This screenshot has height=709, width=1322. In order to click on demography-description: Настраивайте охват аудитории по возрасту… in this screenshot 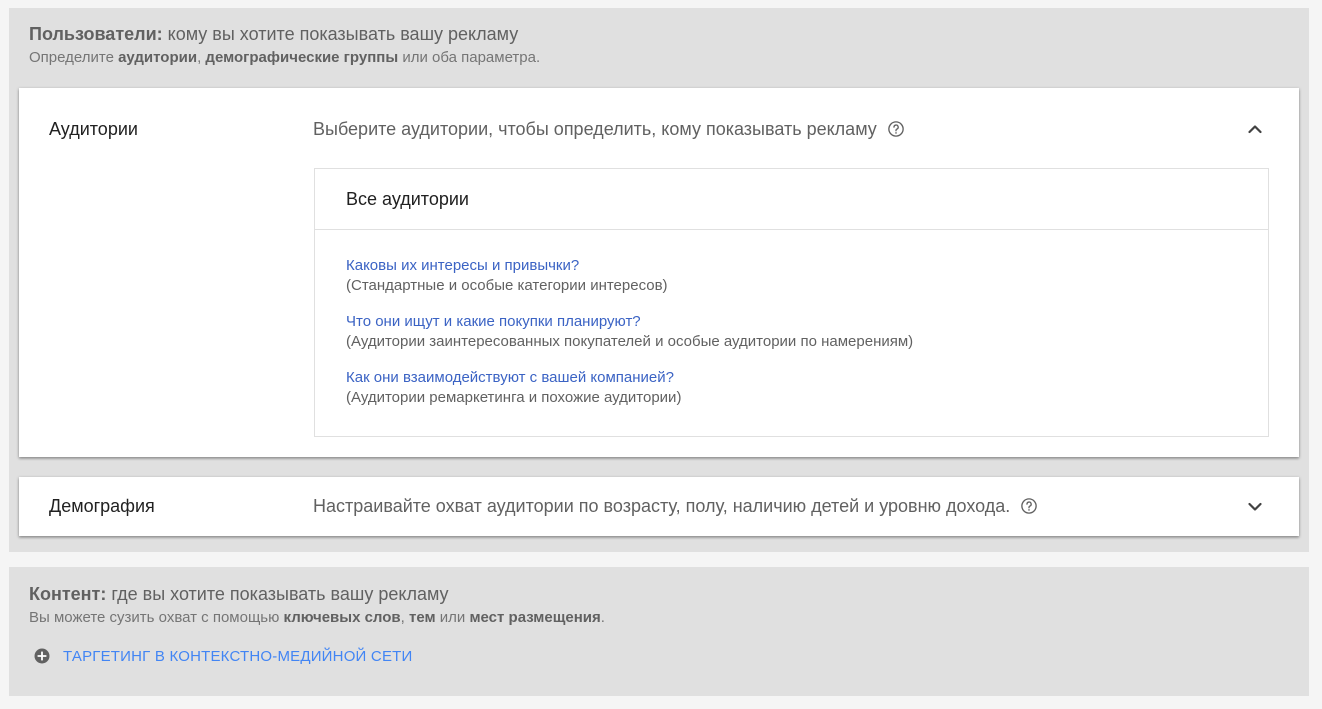, I will do `click(675, 506)`.